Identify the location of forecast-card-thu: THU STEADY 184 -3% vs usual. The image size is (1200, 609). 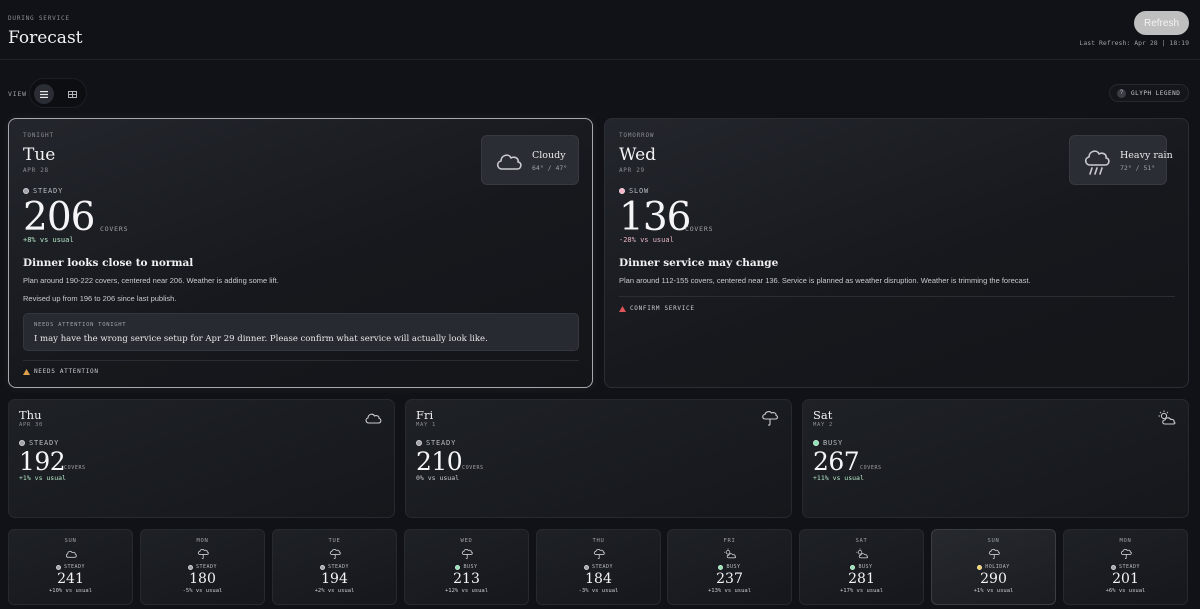
(598, 567).